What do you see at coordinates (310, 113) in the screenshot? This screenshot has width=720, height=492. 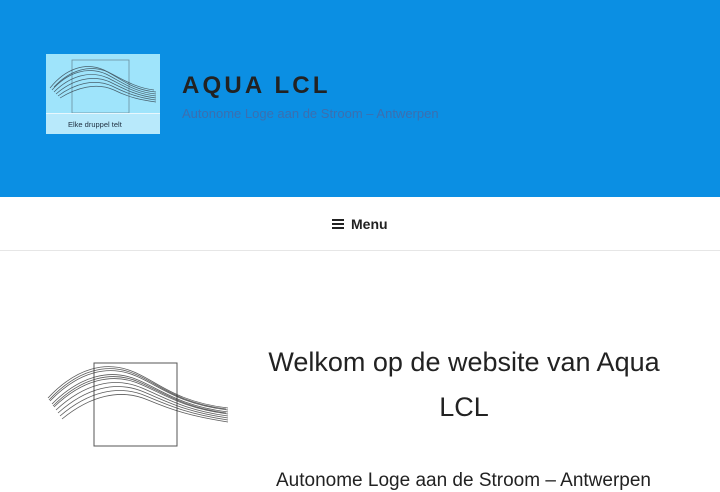 I see `site-tagline: Autonome Loge aan de Stroom – Antwerpen` at bounding box center [310, 113].